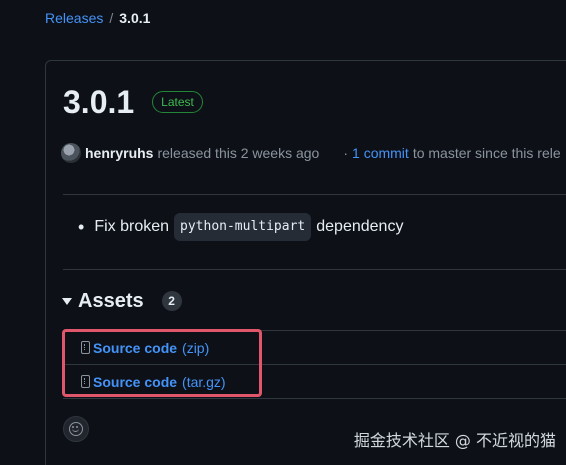 The height and width of the screenshot is (465, 566). What do you see at coordinates (67, 301) in the screenshot?
I see `triangle-down-icon` at bounding box center [67, 301].